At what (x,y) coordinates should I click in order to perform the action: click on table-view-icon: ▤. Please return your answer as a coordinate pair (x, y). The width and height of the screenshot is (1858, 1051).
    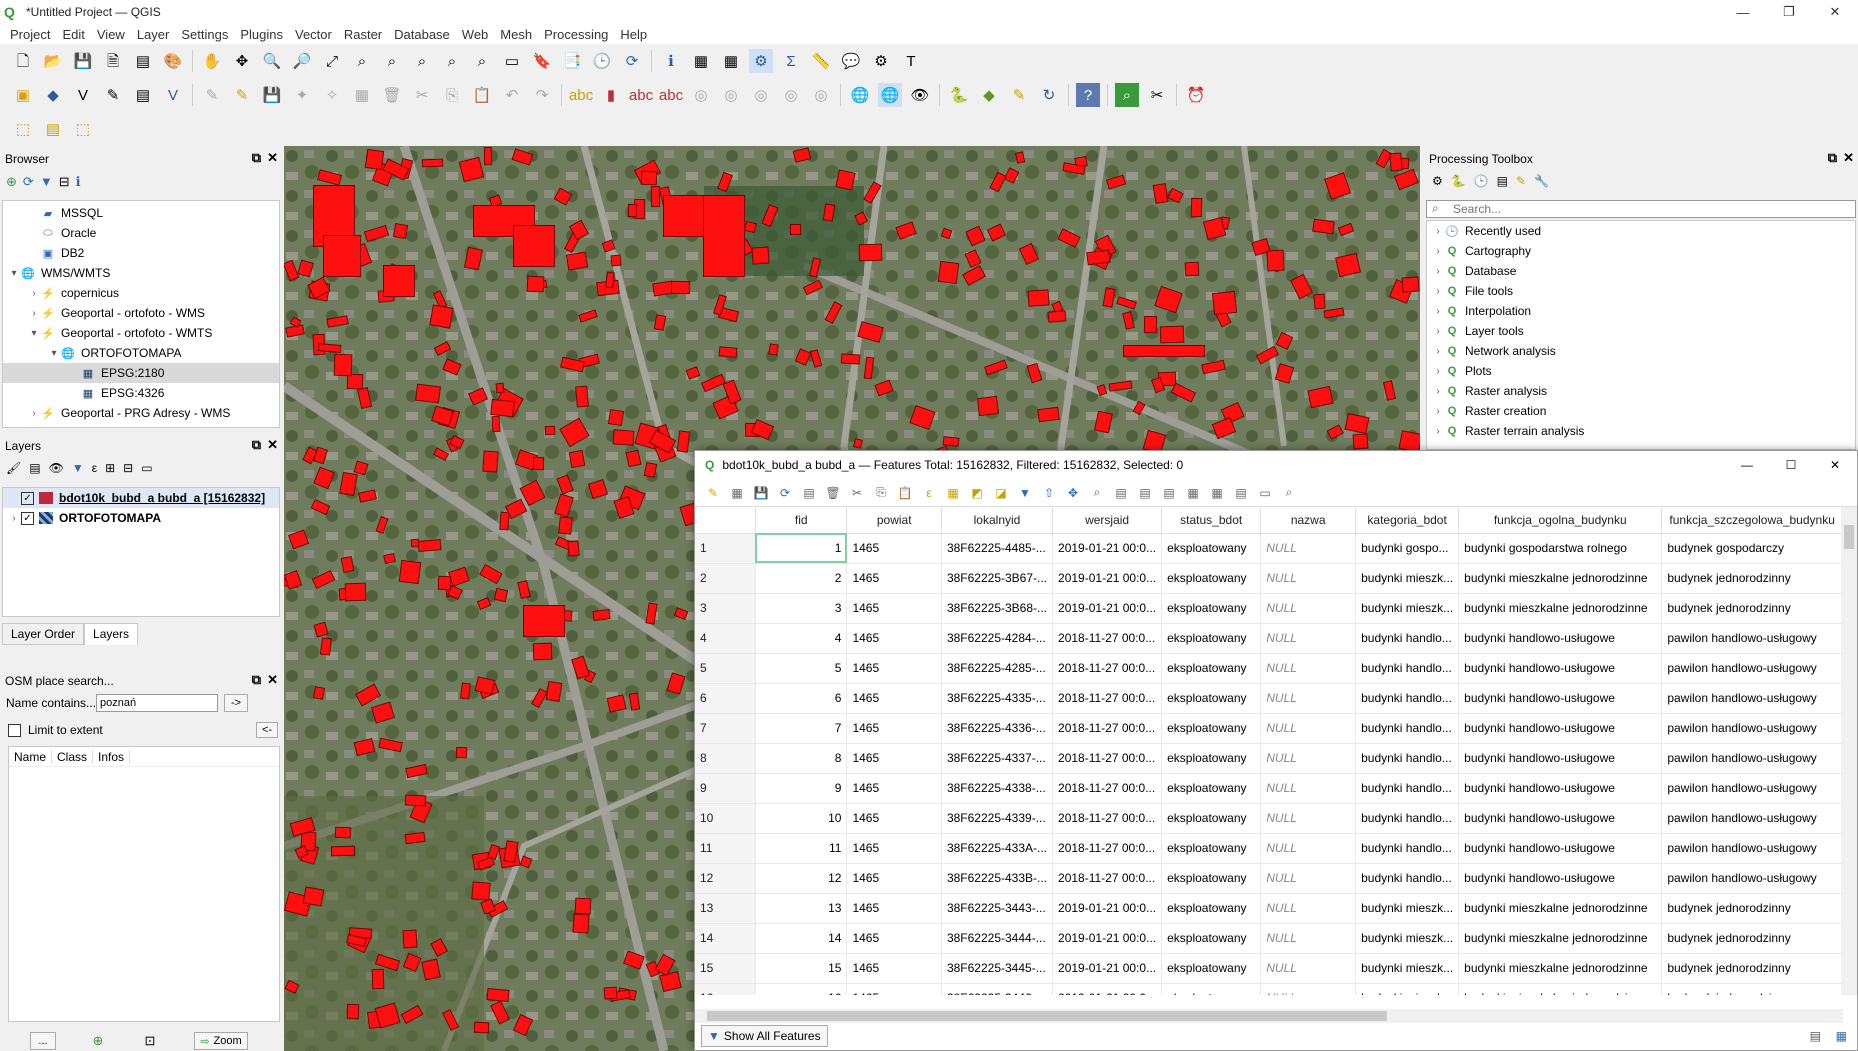
    Looking at the image, I should click on (1815, 1036).